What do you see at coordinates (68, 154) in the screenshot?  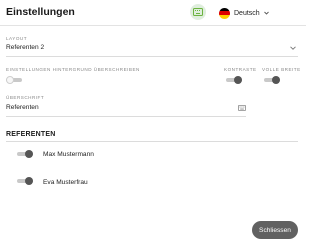 I see `speaker-name: Max Mustermann` at bounding box center [68, 154].